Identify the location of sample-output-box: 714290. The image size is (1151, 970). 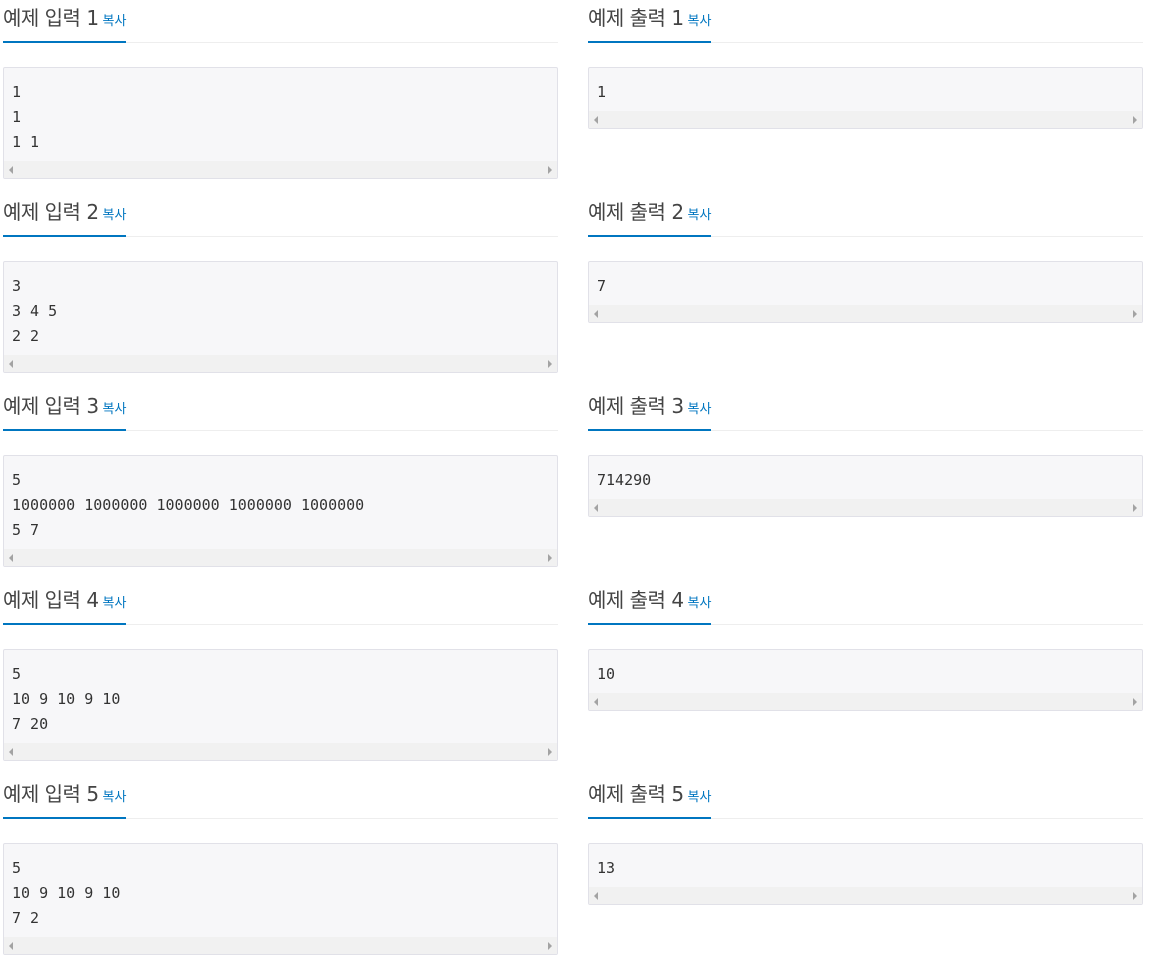
(865, 486).